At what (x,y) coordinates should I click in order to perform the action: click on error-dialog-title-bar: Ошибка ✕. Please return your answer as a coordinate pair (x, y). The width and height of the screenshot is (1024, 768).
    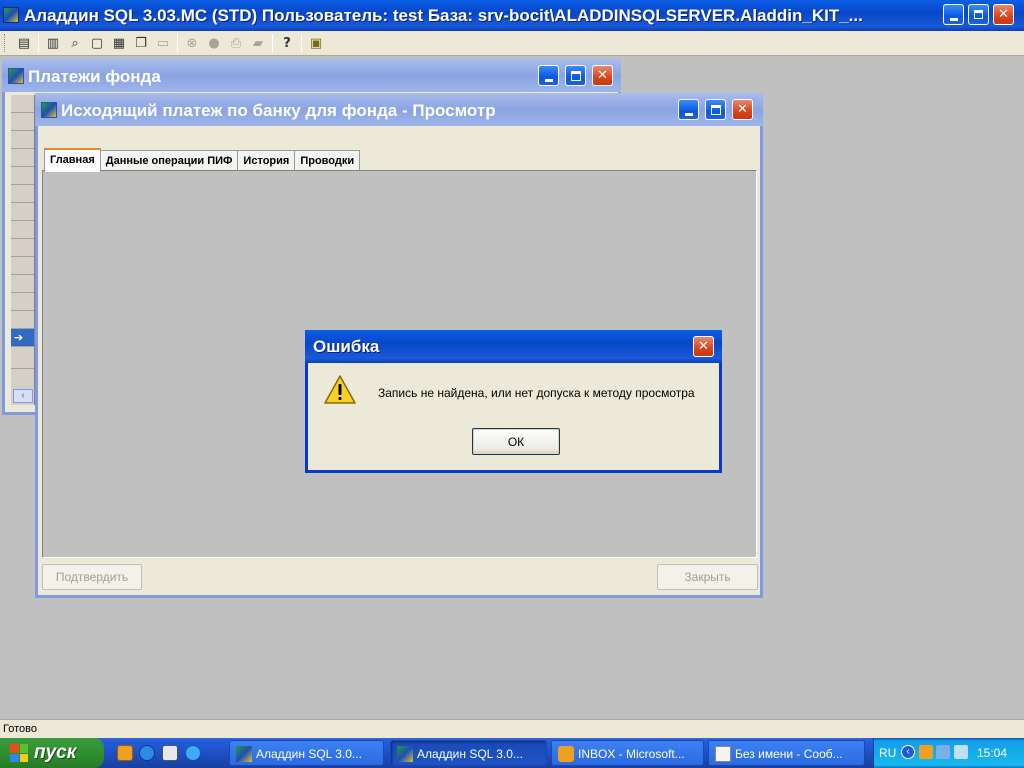
    Looking at the image, I should click on (513, 346).